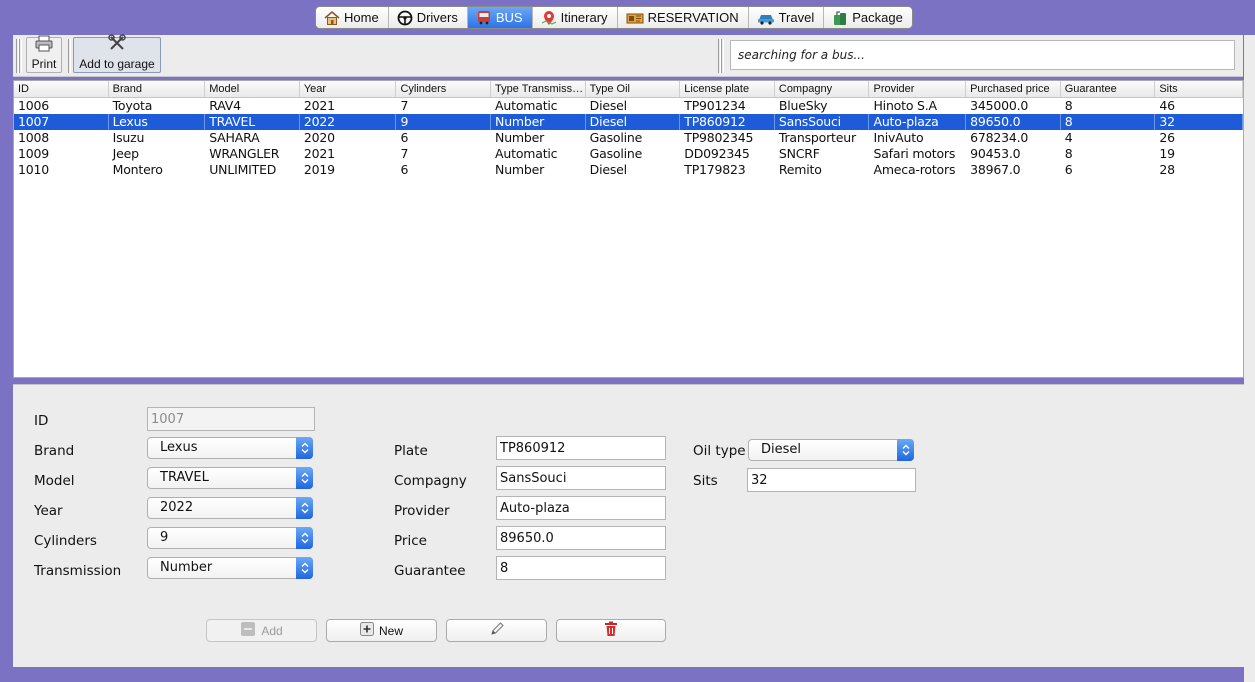  What do you see at coordinates (444, 89) in the screenshot?
I see `column-header: Cylinders` at bounding box center [444, 89].